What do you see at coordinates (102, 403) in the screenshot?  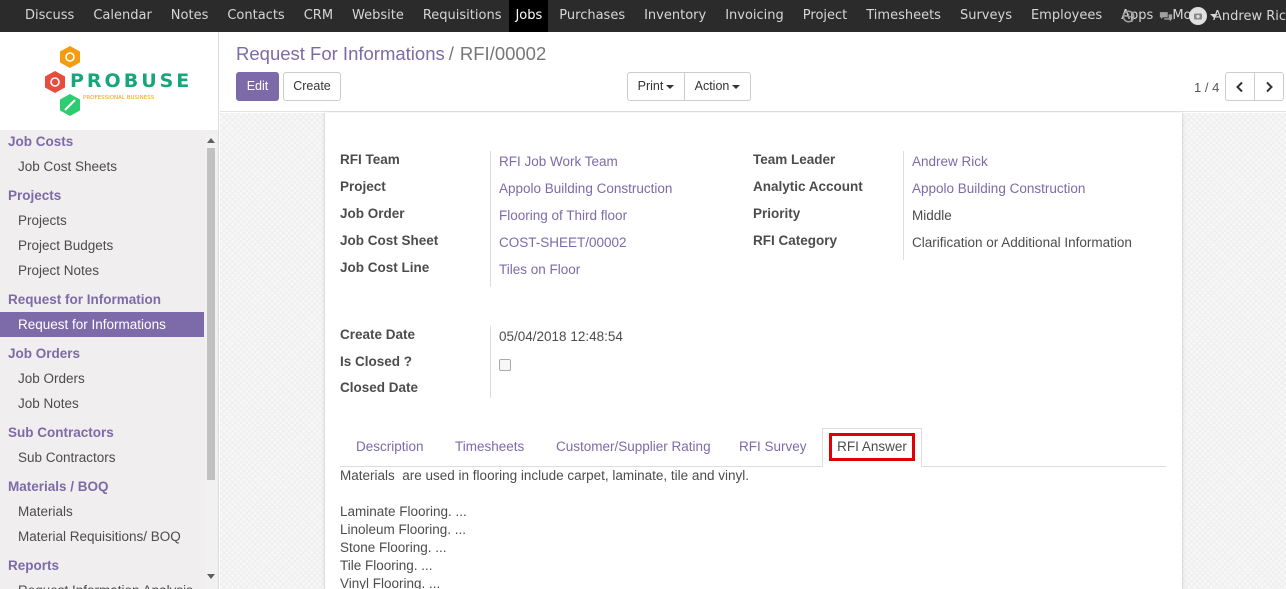 I see `sidebar-item-job-notes: Job Notes` at bounding box center [102, 403].